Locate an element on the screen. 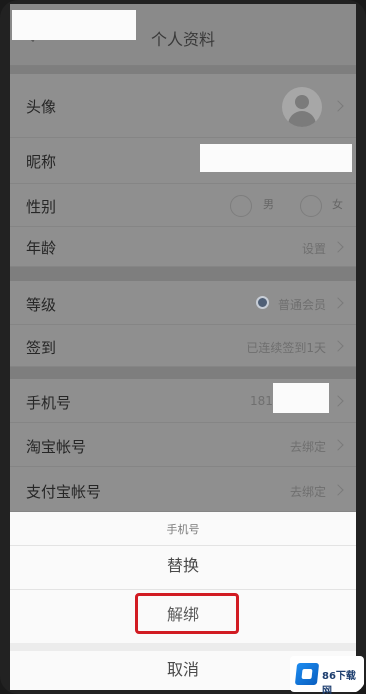  gender-female-label: 女 is located at coordinates (337, 204).